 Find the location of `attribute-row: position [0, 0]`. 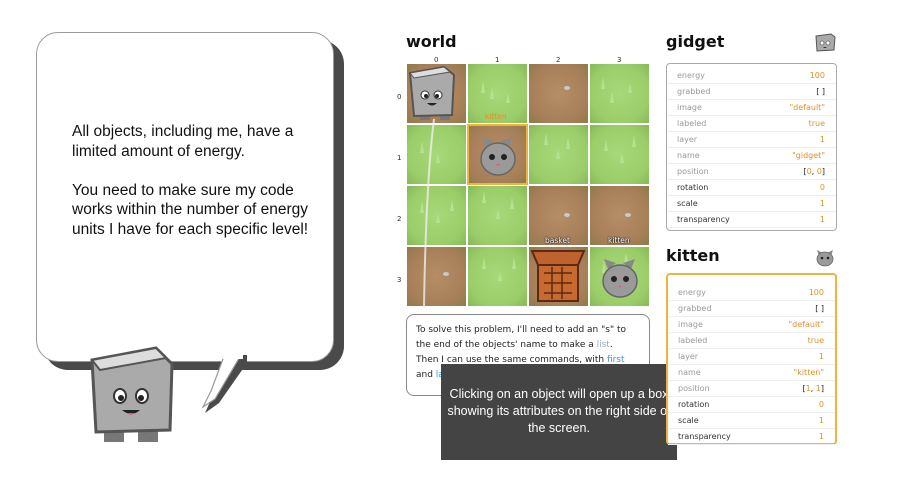

attribute-row: position [0, 0] is located at coordinates (751, 172).